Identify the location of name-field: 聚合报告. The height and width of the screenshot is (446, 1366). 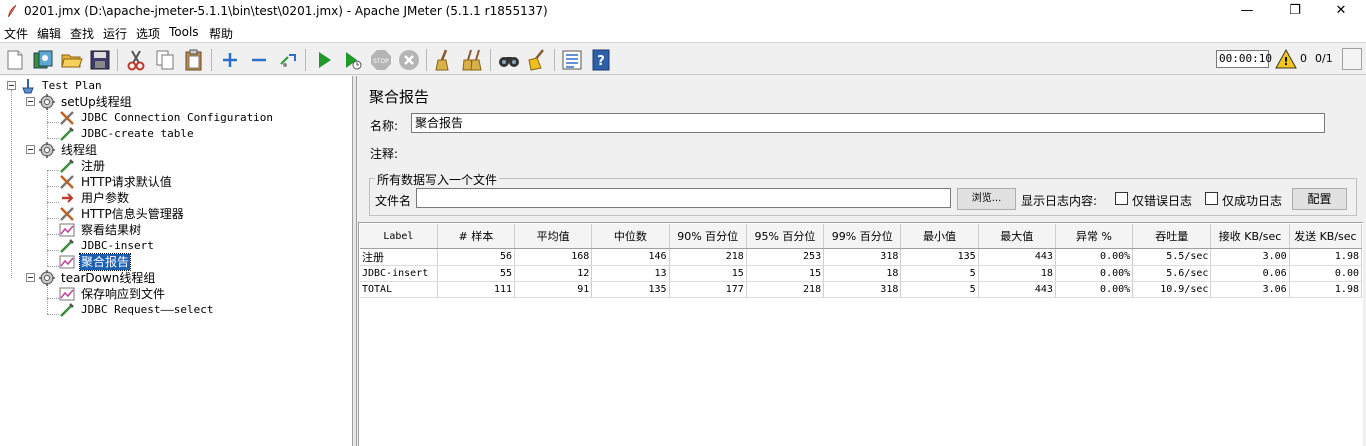
(868, 123).